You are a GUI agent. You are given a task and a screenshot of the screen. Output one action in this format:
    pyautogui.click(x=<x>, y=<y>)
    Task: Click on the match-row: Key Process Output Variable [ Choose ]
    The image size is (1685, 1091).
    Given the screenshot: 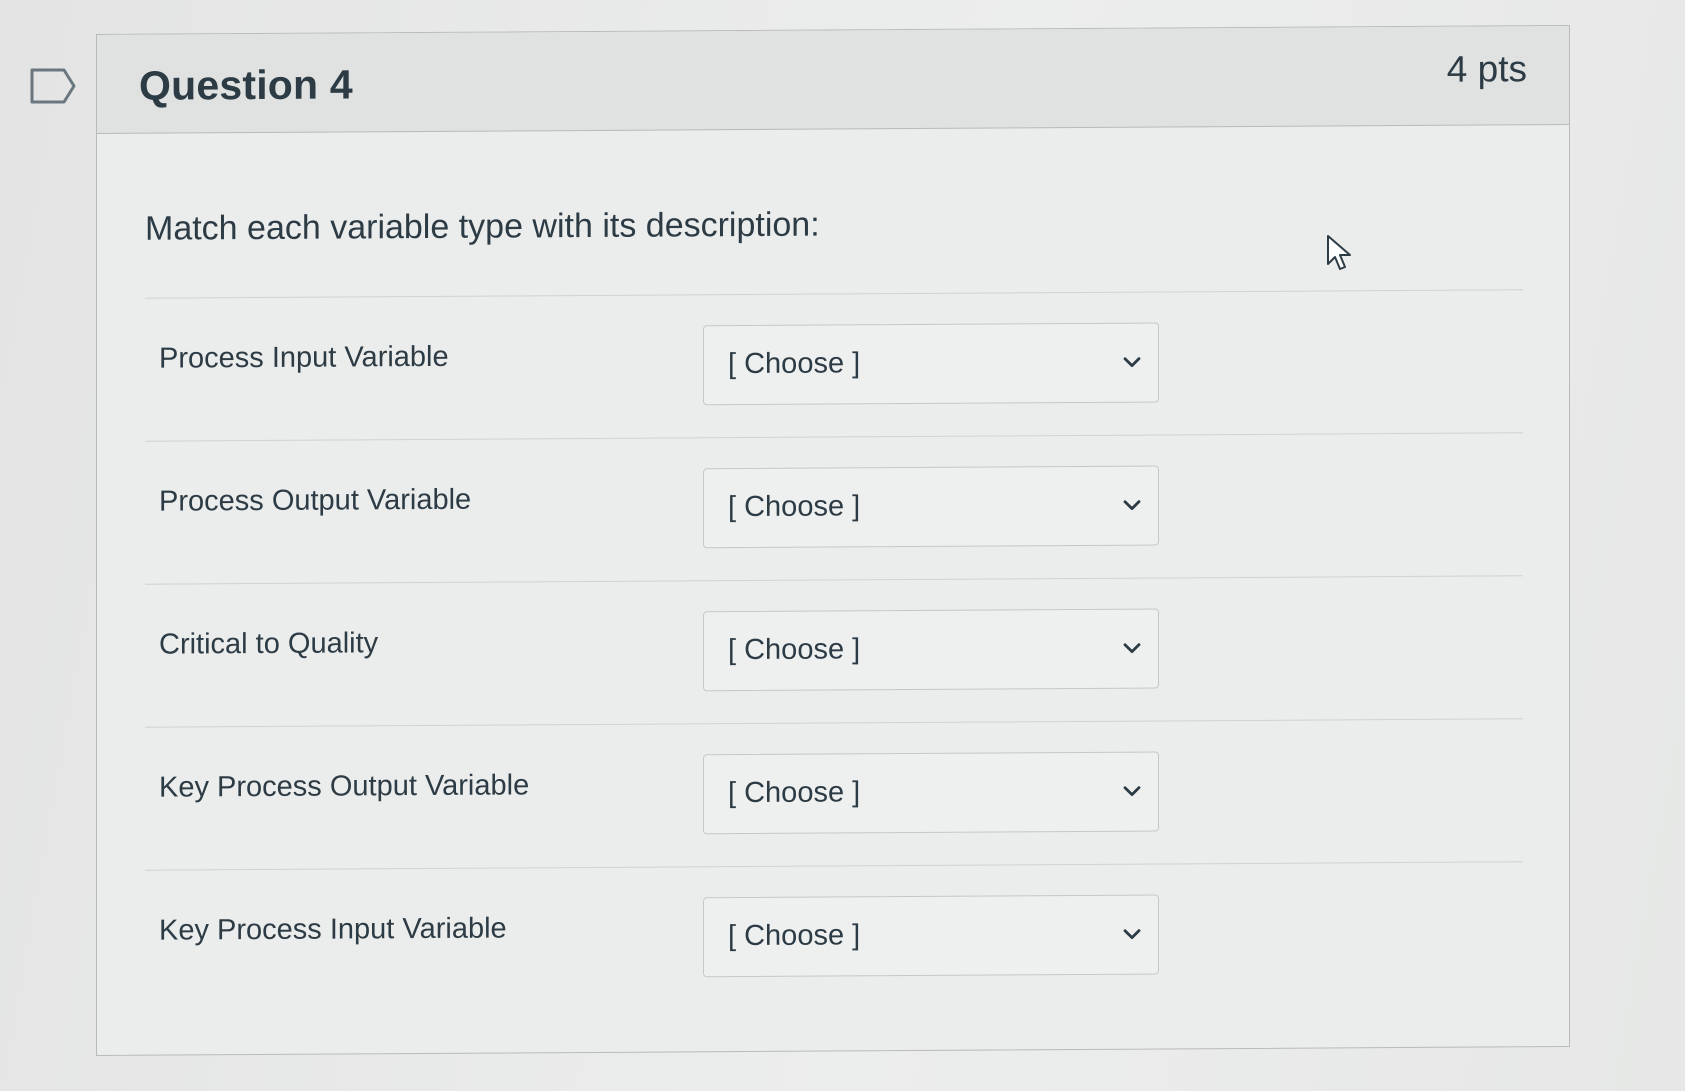 What is the action you would take?
    pyautogui.click(x=834, y=794)
    